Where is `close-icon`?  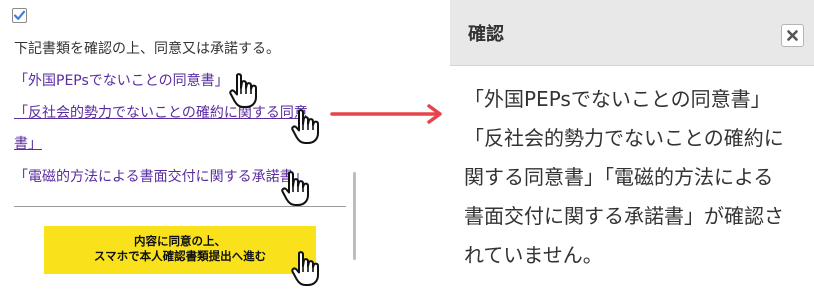
close-icon is located at coordinates (792, 35).